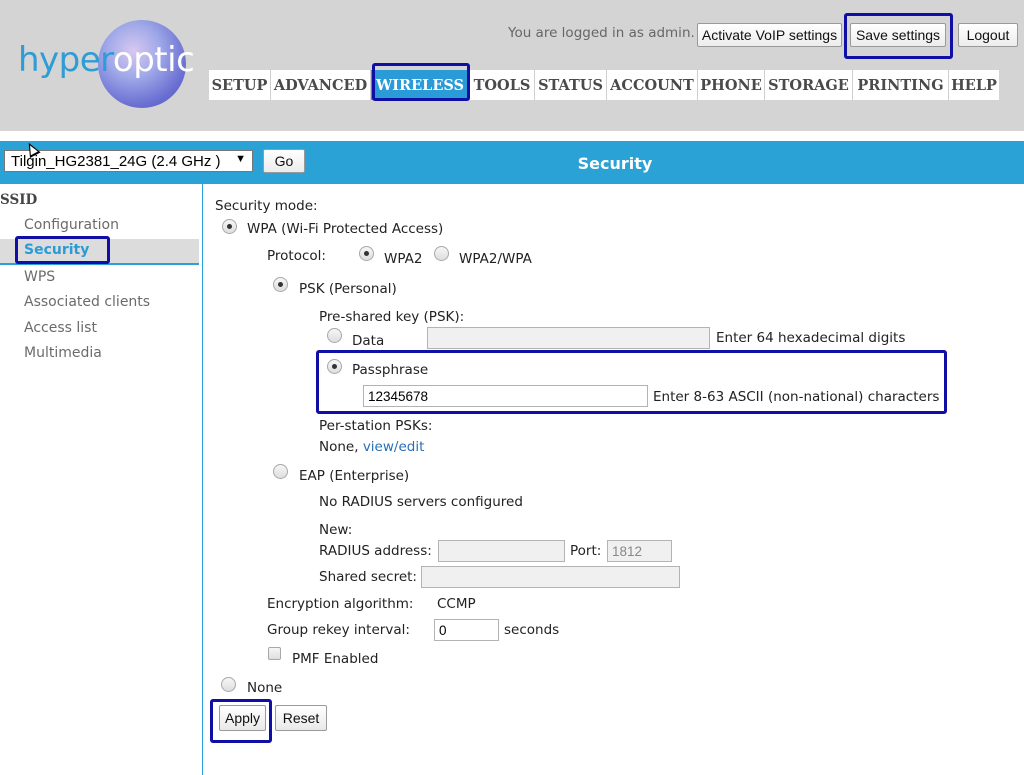 Image resolution: width=1024 pixels, height=775 pixels. What do you see at coordinates (280, 284) in the screenshot?
I see `psk-radio` at bounding box center [280, 284].